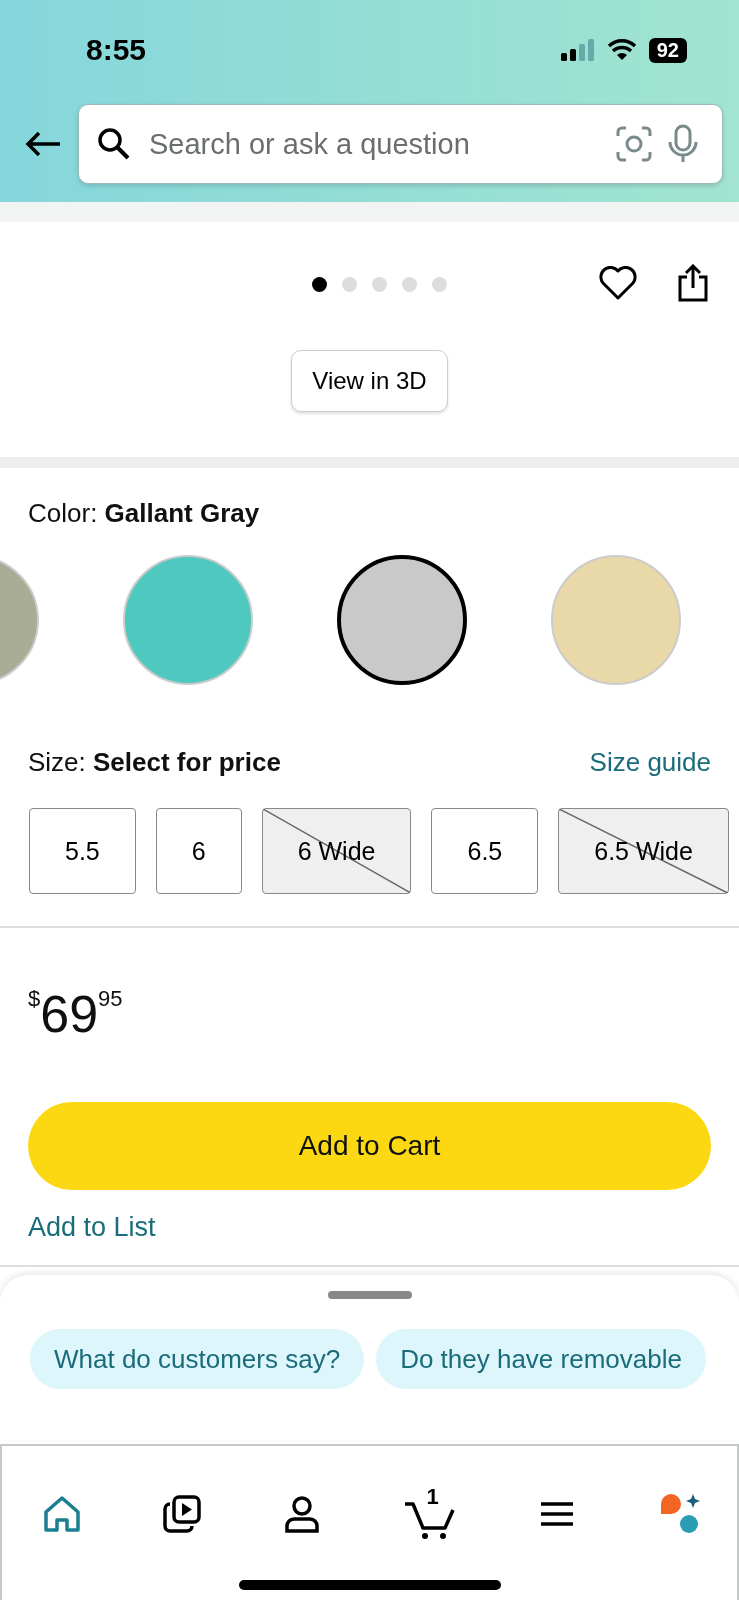 The width and height of the screenshot is (739, 1600). Describe the element at coordinates (336, 851) in the screenshot. I see `size-option: 6 Wide` at that location.